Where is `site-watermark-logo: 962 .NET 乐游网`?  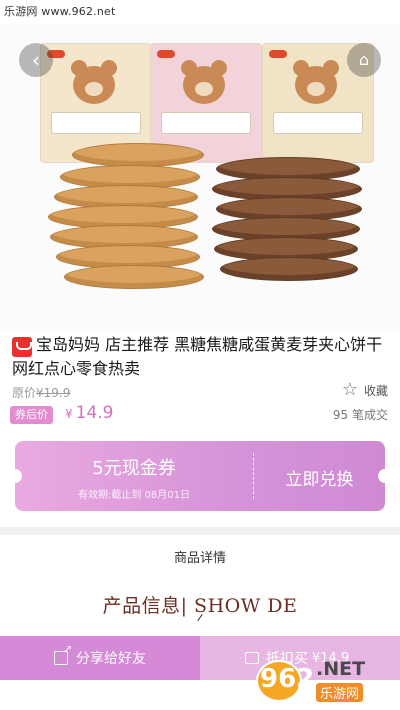
site-watermark-logo: 962 .NET 乐游网 is located at coordinates (324, 681).